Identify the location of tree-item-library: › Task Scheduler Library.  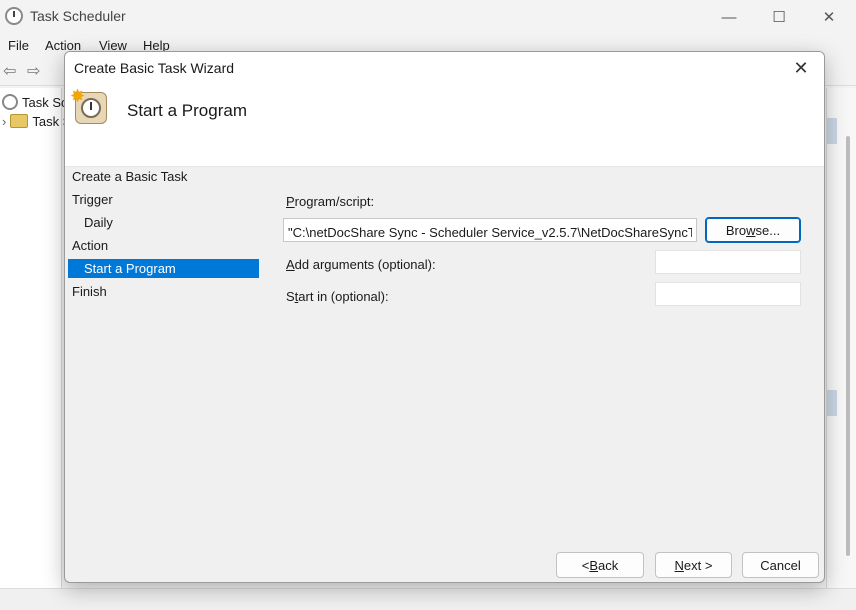
(33, 121).